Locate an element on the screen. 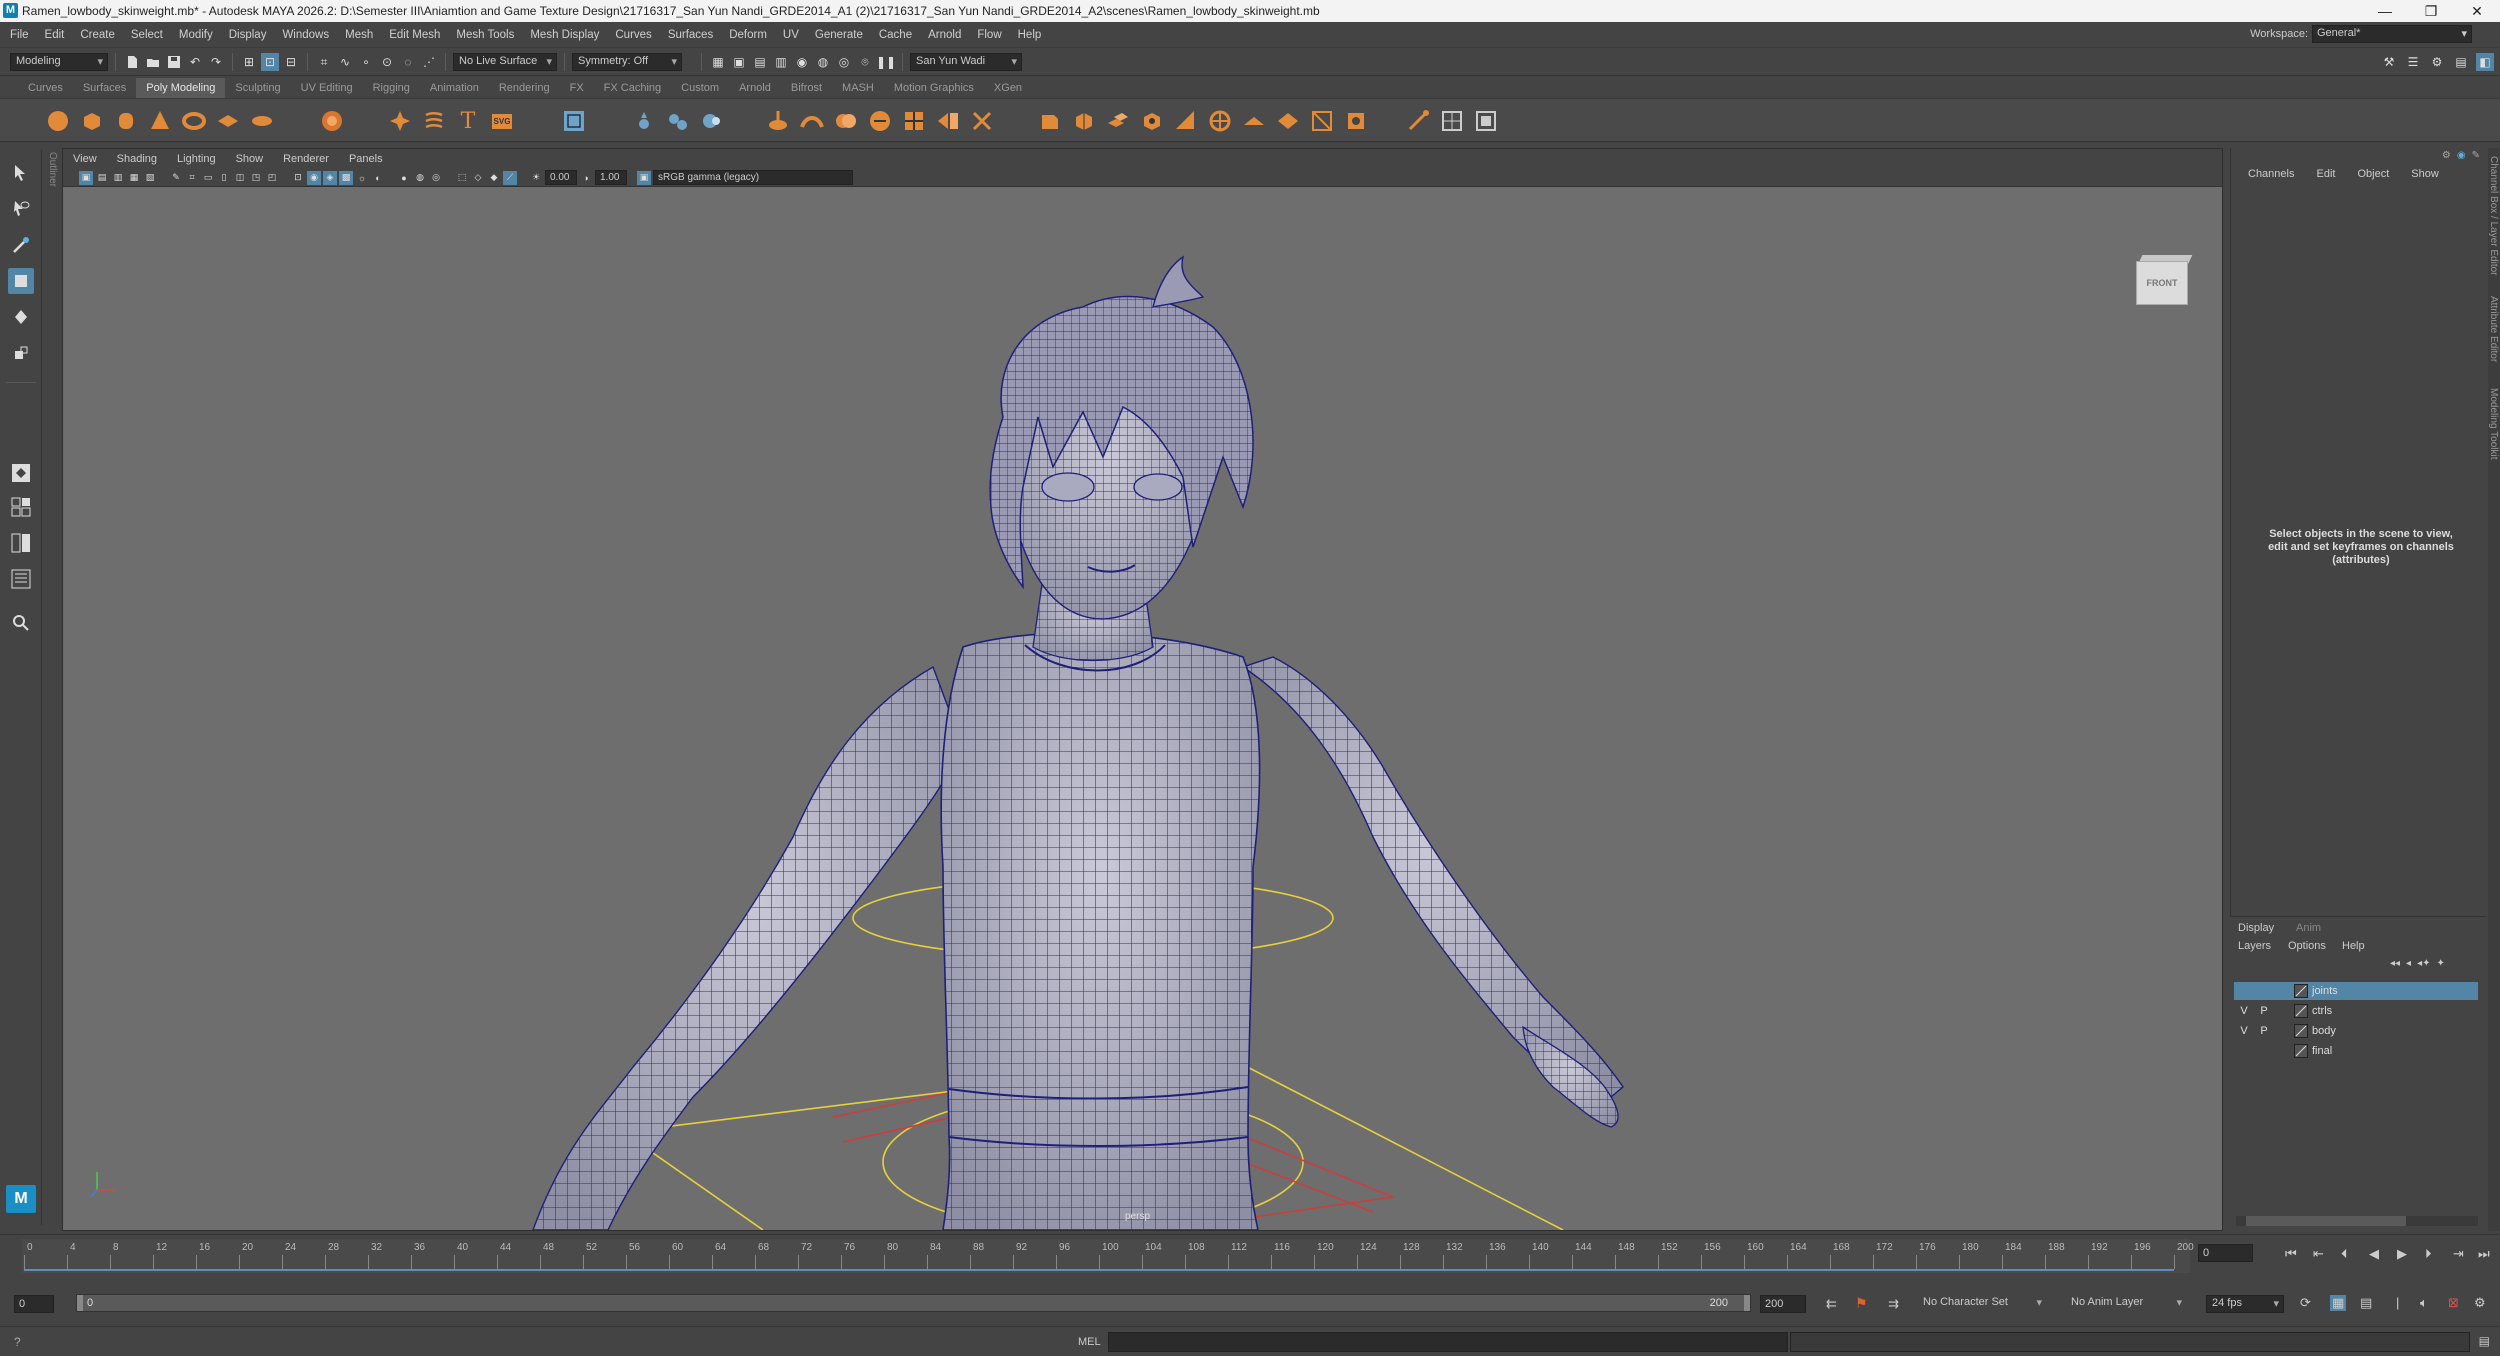 The height and width of the screenshot is (1356, 2500). menu-deform: Deform is located at coordinates (748, 35).